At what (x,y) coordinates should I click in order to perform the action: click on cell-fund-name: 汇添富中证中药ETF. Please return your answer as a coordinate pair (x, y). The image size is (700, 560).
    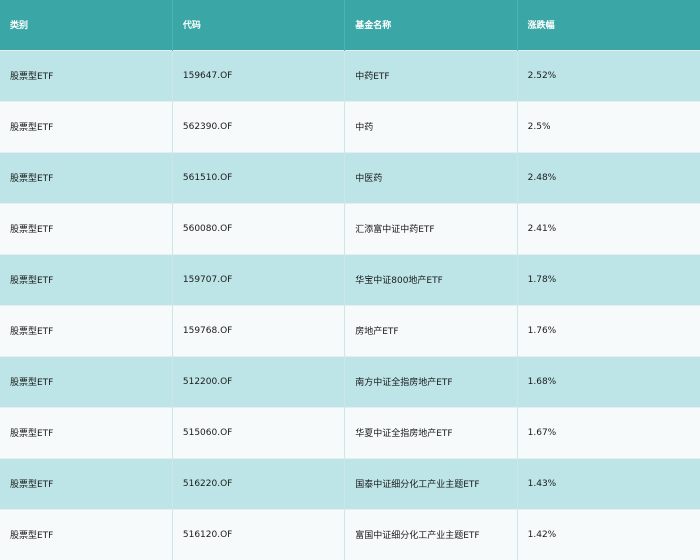
    Looking at the image, I should click on (431, 228).